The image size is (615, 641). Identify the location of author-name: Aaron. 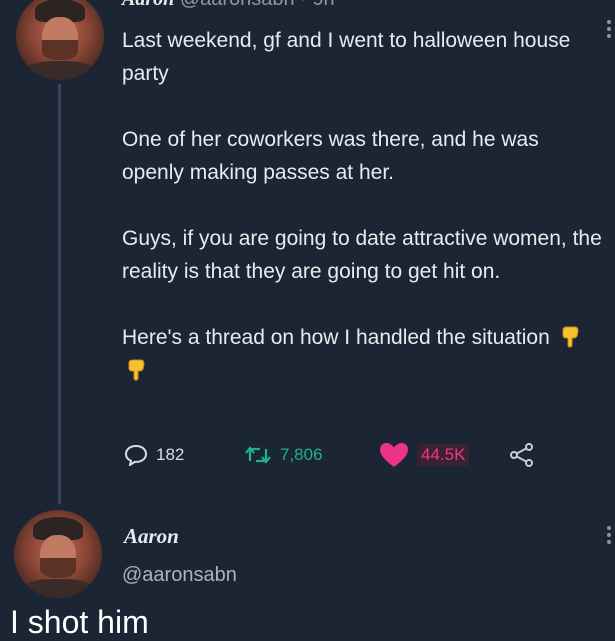
(148, 5).